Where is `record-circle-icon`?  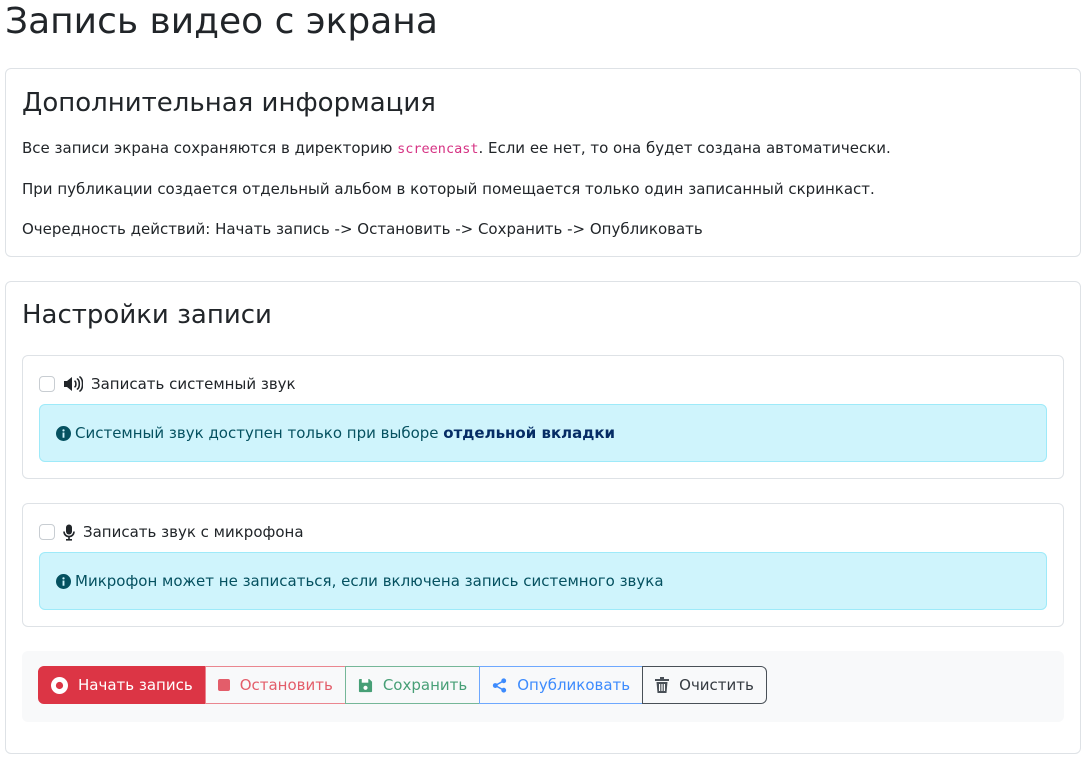 record-circle-icon is located at coordinates (59, 685).